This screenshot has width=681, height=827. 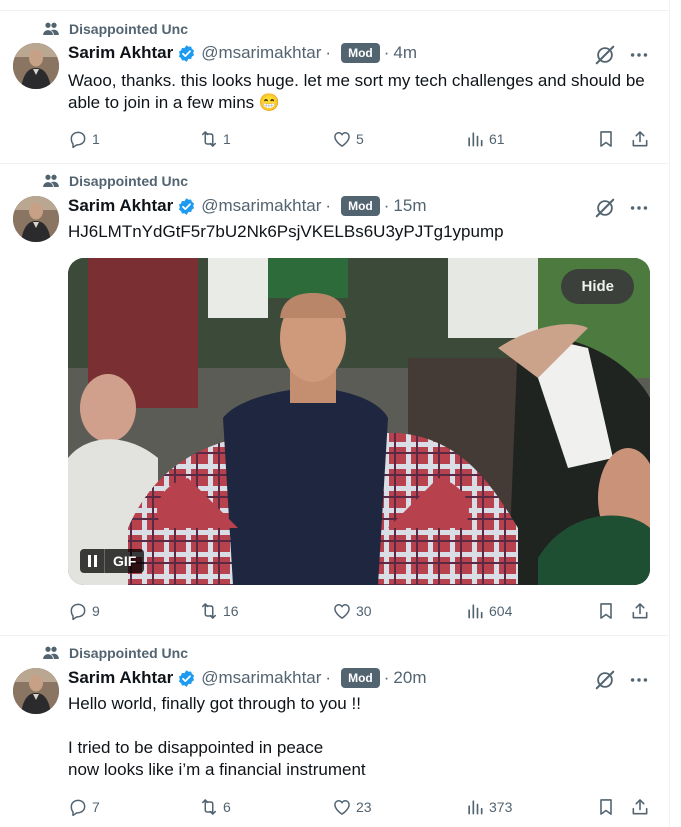 I want to click on views-count: 61, so click(x=497, y=139).